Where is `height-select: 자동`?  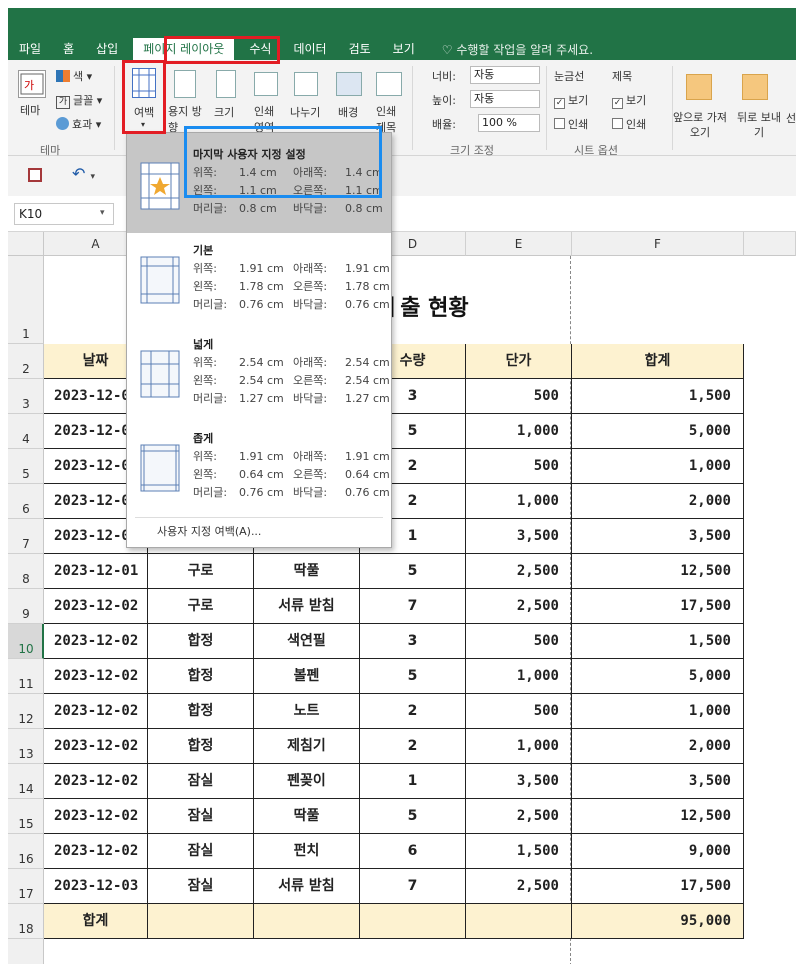
height-select: 자동 is located at coordinates (505, 99).